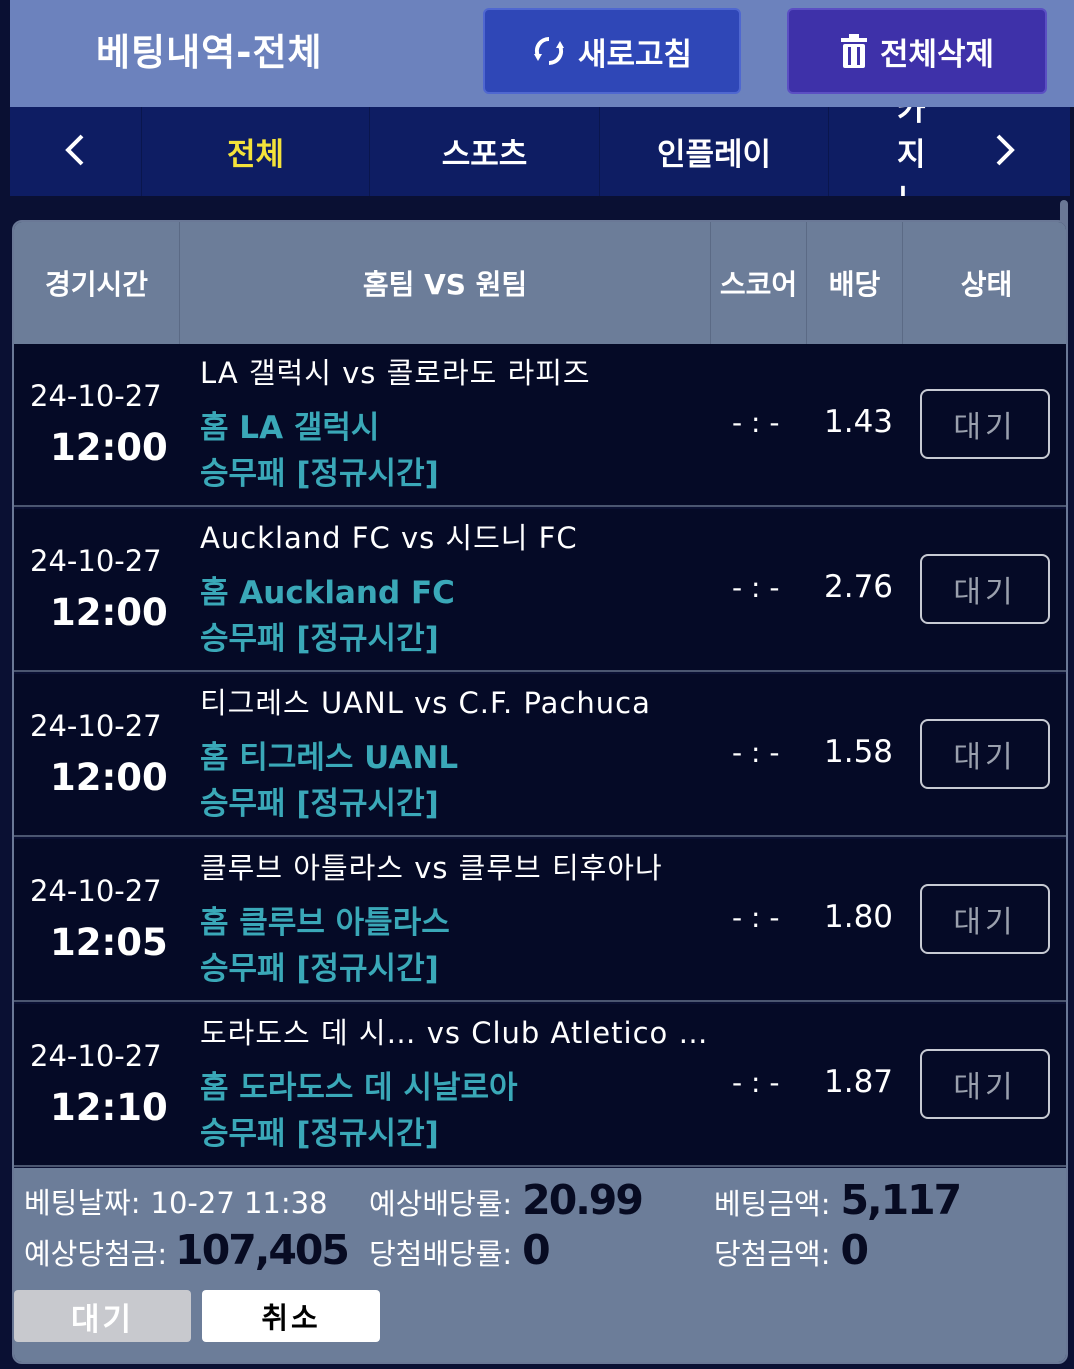 The height and width of the screenshot is (1369, 1074). Describe the element at coordinates (290, 428) in the screenshot. I see `row-pick: 홈 LA 갤럭시` at that location.